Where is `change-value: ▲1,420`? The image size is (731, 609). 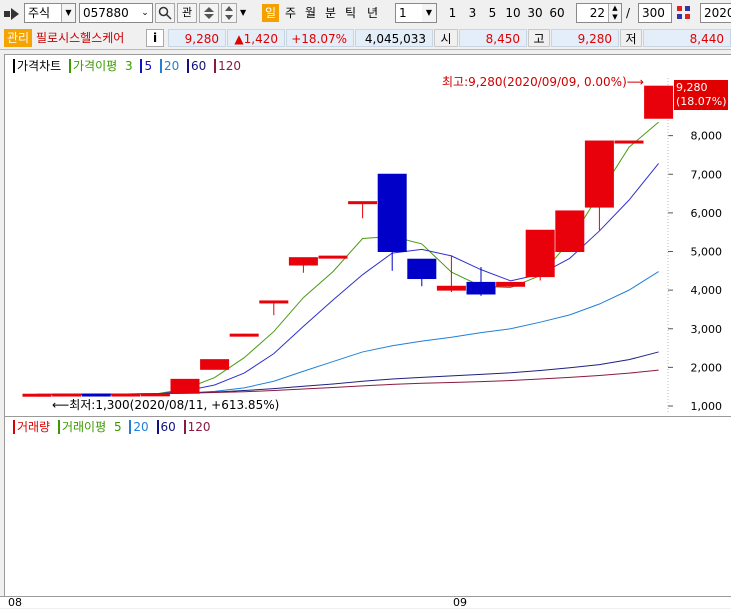 change-value: ▲1,420 is located at coordinates (256, 38).